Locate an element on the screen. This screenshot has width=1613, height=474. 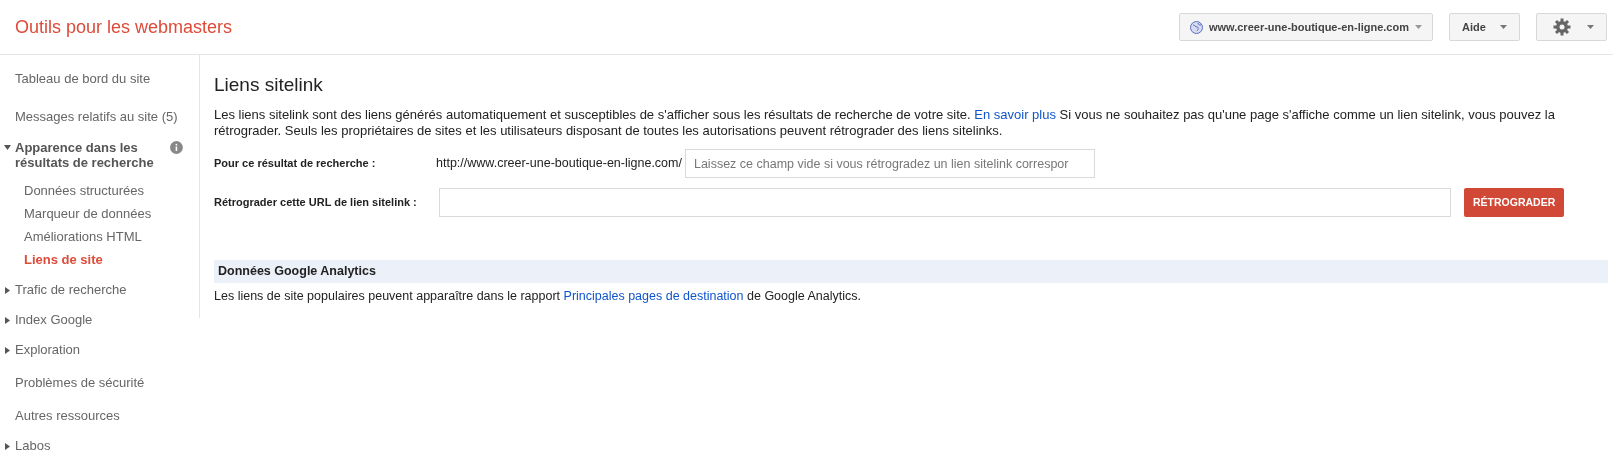
sidebar-item: Exploration is located at coordinates (48, 349).